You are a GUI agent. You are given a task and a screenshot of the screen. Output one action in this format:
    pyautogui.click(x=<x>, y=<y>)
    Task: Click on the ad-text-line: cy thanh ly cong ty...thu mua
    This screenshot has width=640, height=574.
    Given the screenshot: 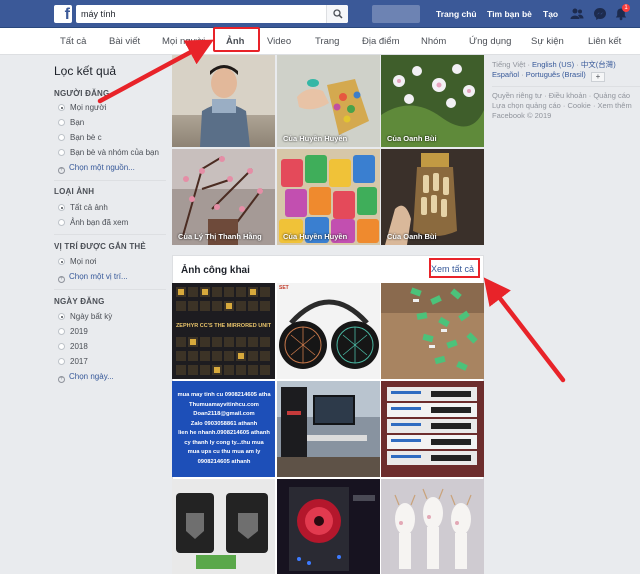 What is the action you would take?
    pyautogui.click(x=224, y=442)
    